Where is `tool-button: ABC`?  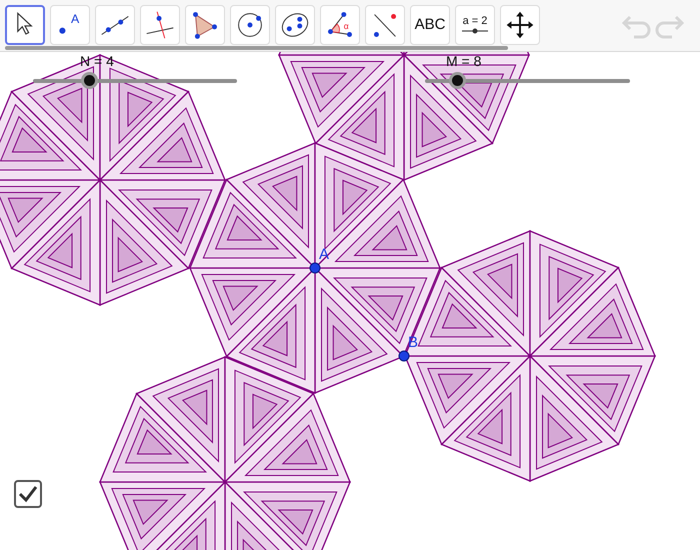
tool-button: ABC is located at coordinates (430, 25).